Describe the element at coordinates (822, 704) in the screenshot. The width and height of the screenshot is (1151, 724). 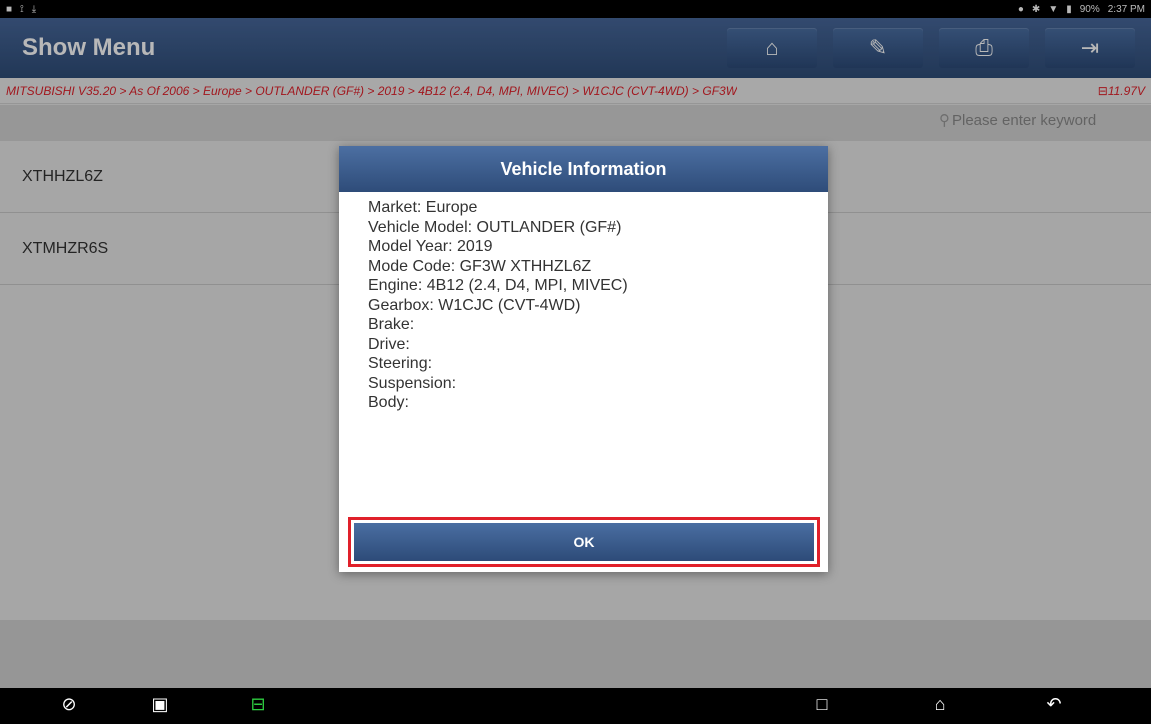
I see `recents-icon: □` at that location.